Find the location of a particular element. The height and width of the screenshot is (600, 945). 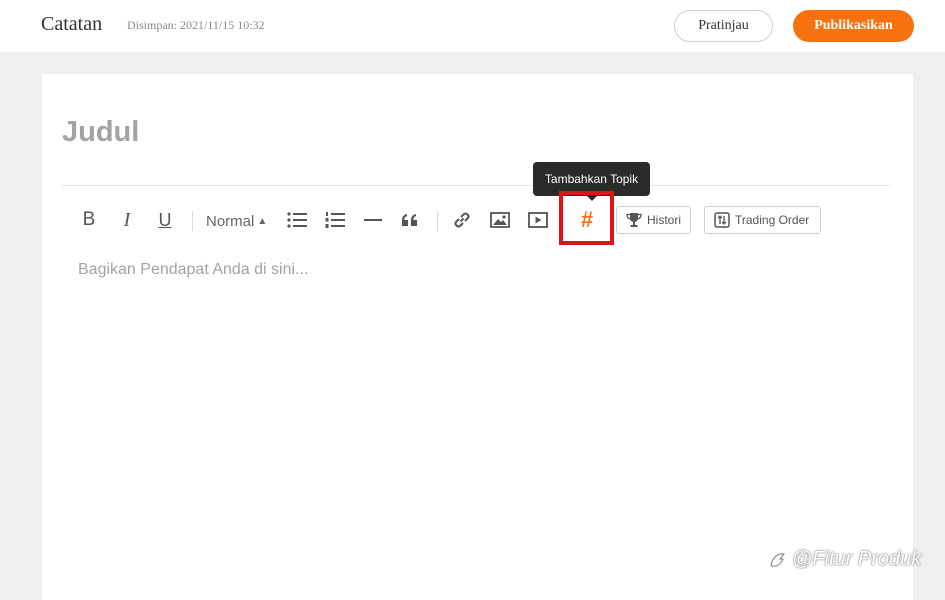

trading-order-button: Trading Order is located at coordinates (762, 220).